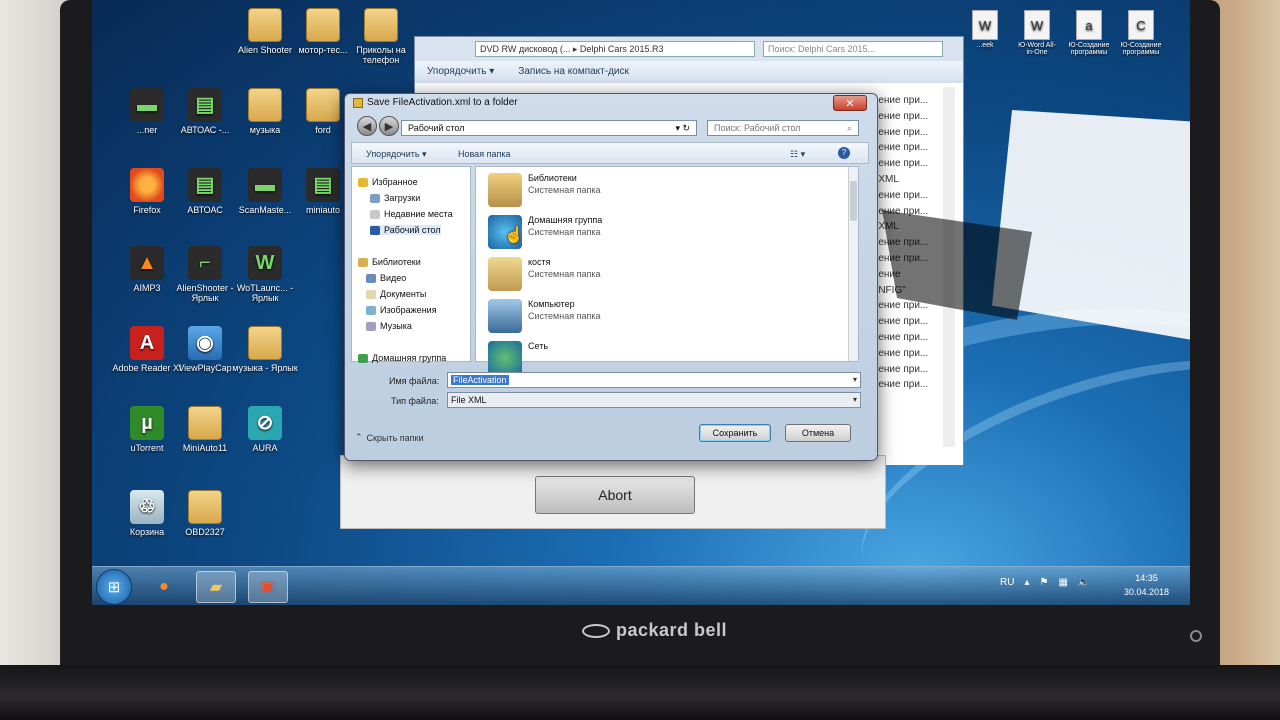  Describe the element at coordinates (573, 72) in the screenshot. I see `explorer-burn-button: Запись на компакт-диск` at that location.